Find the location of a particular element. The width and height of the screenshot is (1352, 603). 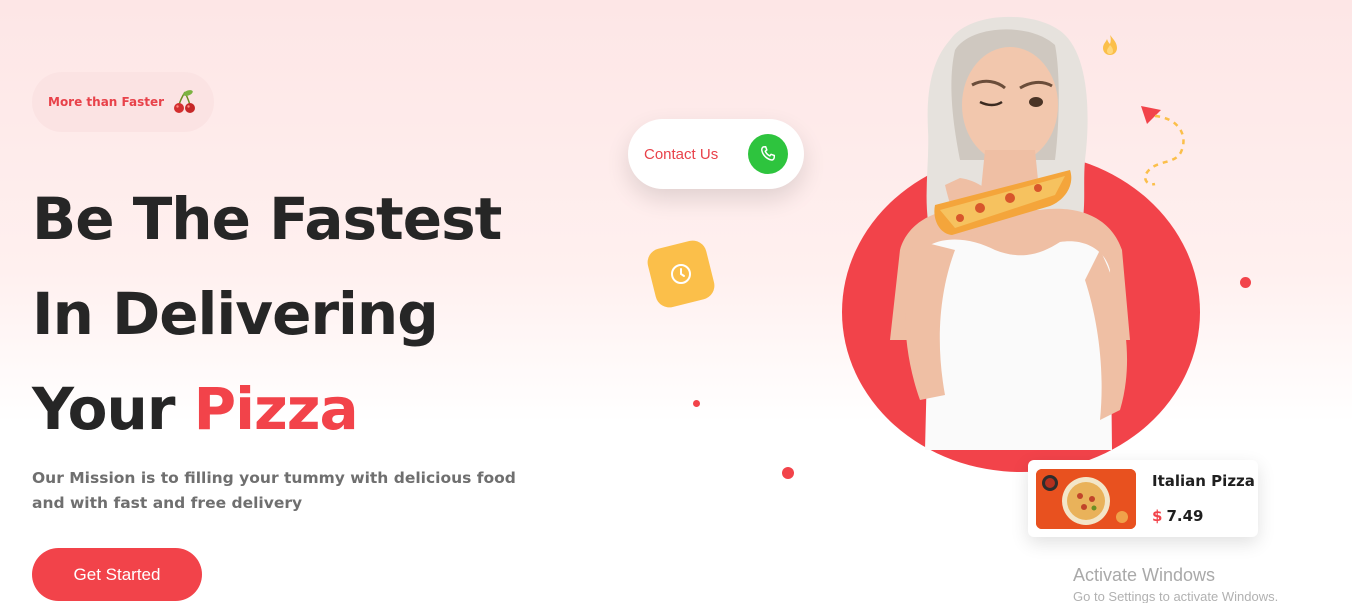

headline-line-1: Be The Fastest is located at coordinates (267, 219).